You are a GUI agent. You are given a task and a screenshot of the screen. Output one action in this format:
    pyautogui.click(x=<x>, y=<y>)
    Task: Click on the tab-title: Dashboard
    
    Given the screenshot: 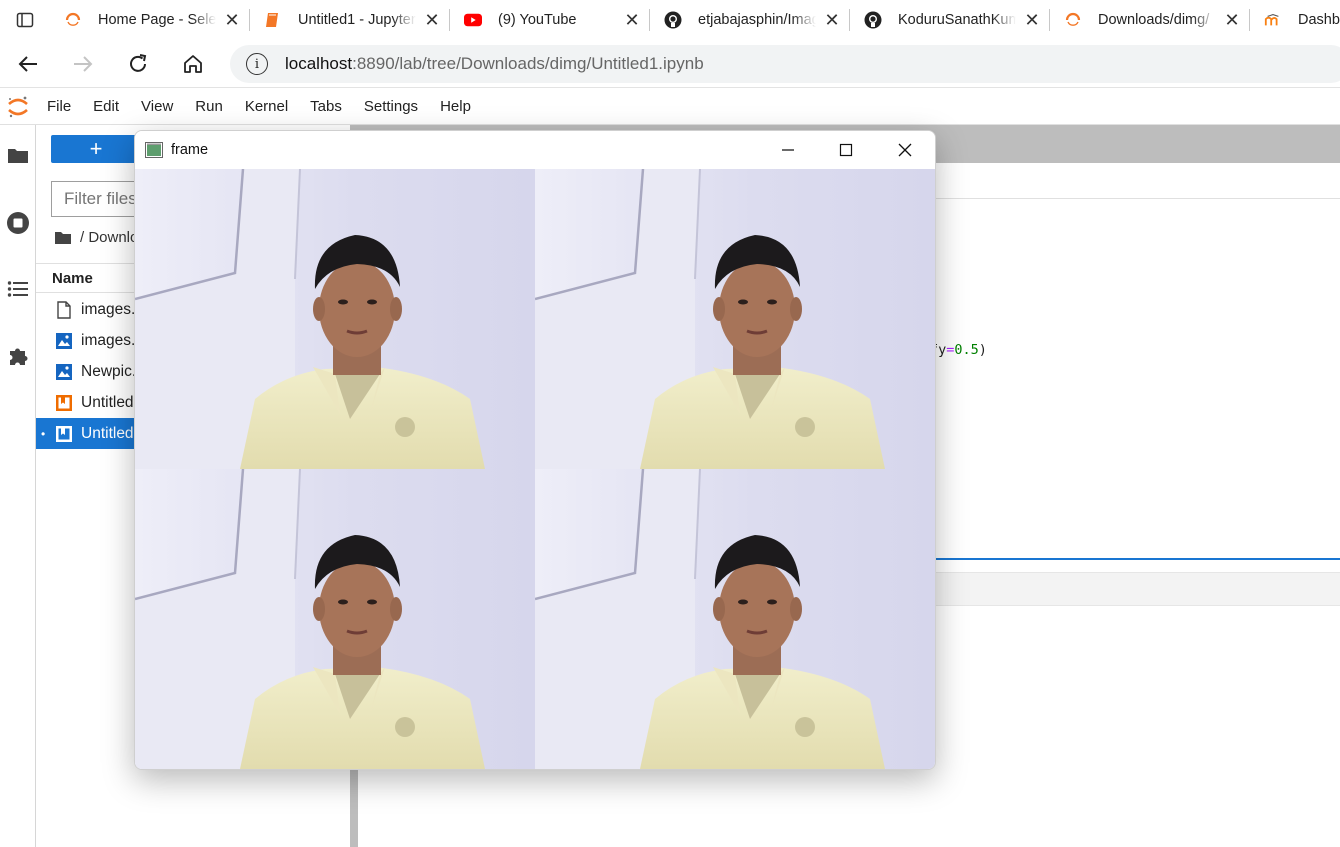 What is the action you would take?
    pyautogui.click(x=1319, y=20)
    